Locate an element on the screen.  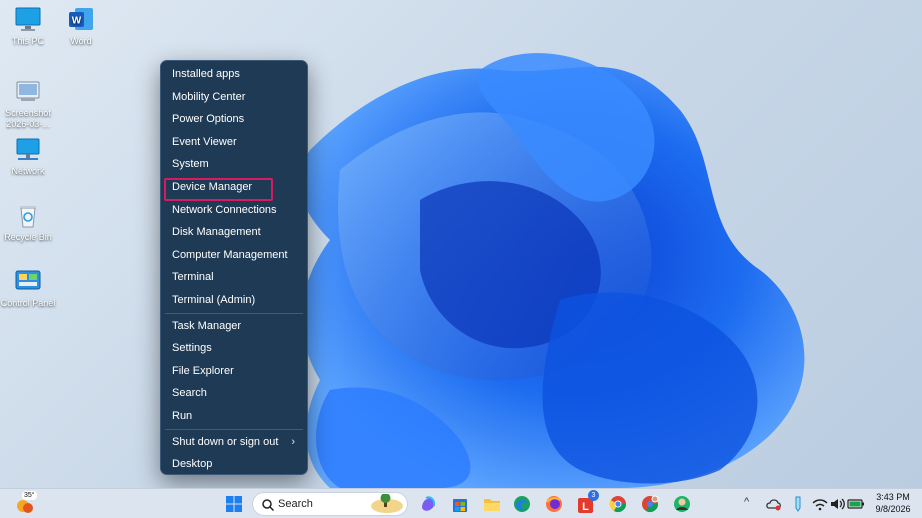
network-icon is located at coordinates (28, 150).